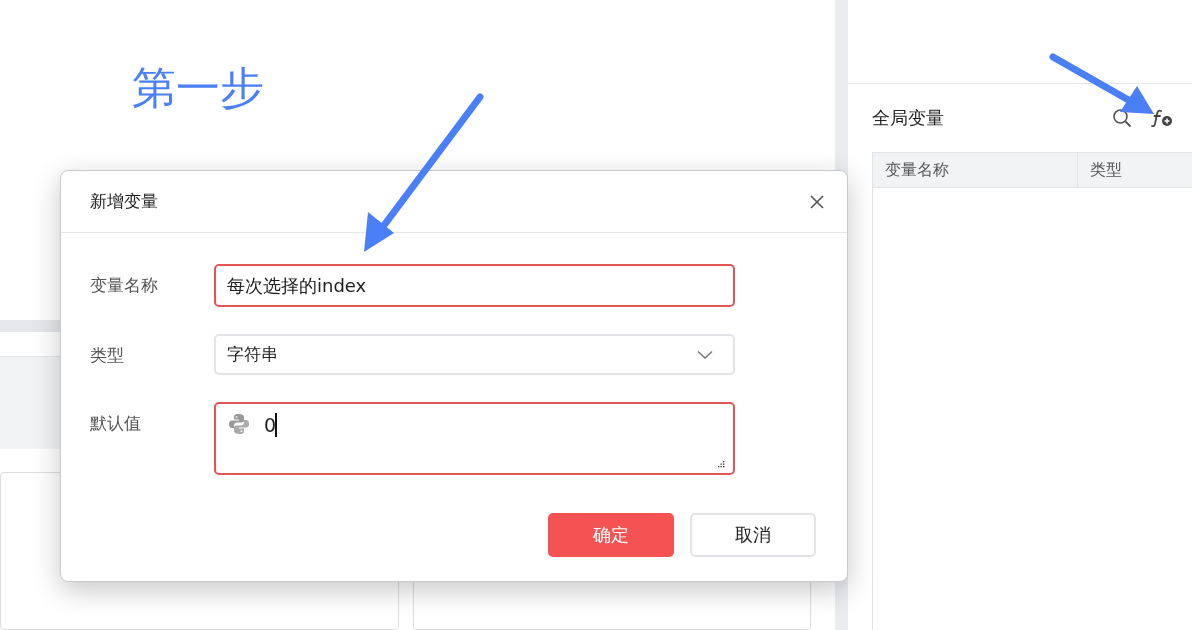 Image resolution: width=1192 pixels, height=630 pixels. Describe the element at coordinates (239, 424) in the screenshot. I see `python-icon` at that location.